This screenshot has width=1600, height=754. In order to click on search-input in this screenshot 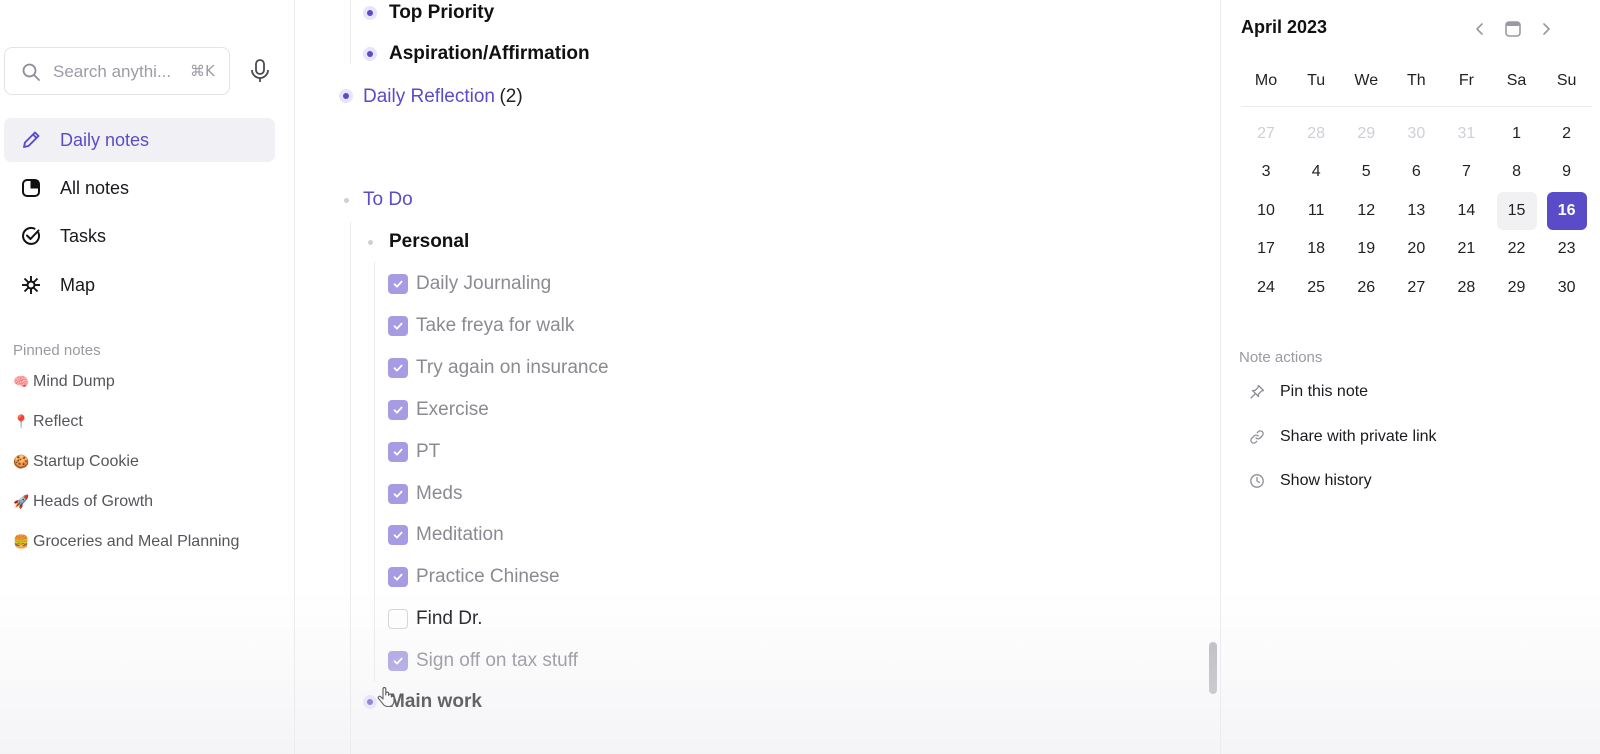, I will do `click(118, 72)`.